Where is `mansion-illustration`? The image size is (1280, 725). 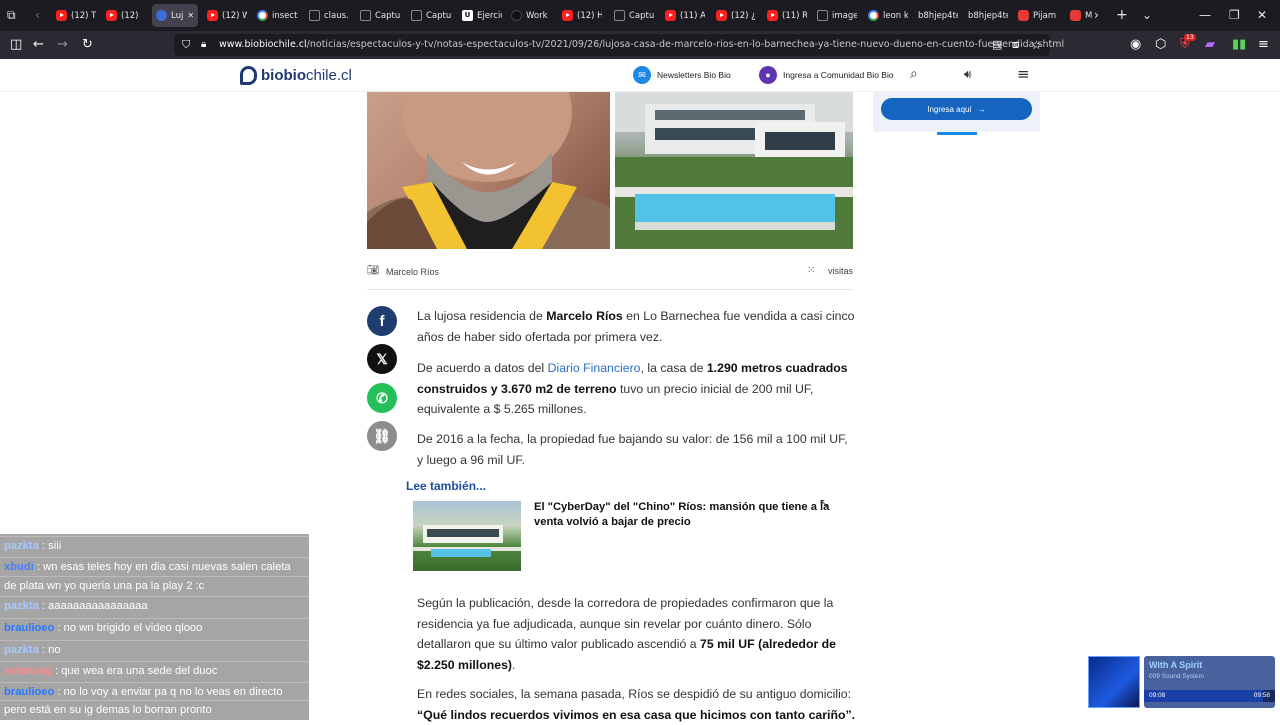
mansion-illustration is located at coordinates (734, 170).